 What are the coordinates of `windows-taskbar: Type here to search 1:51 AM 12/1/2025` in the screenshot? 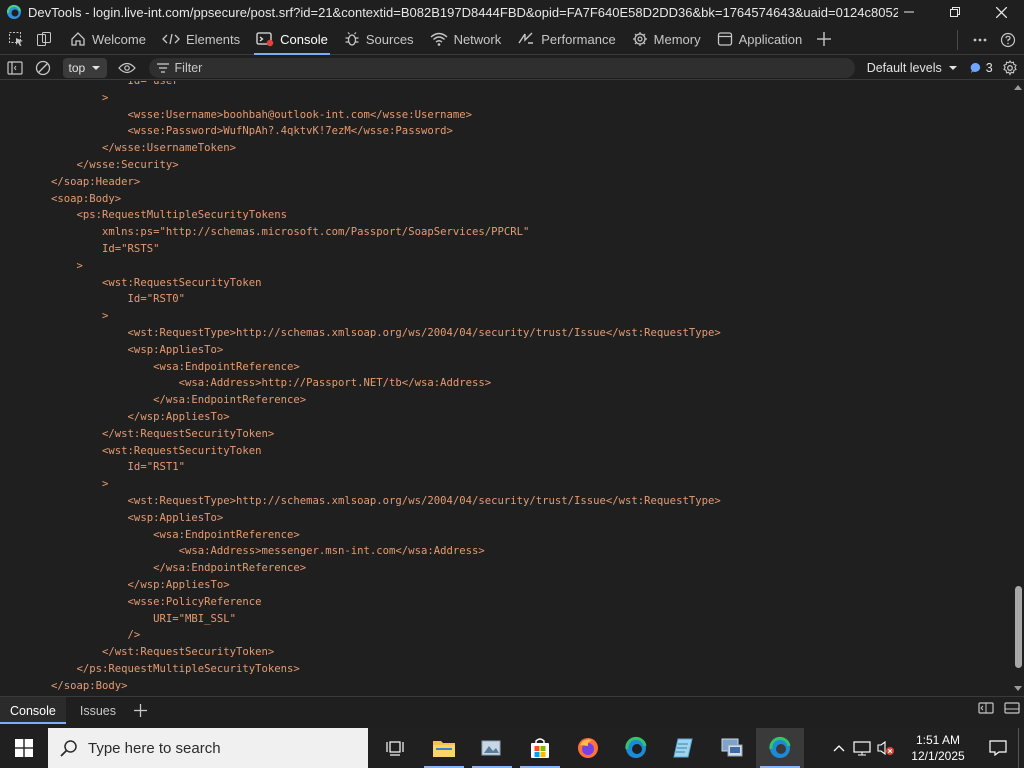 It's located at (512, 748).